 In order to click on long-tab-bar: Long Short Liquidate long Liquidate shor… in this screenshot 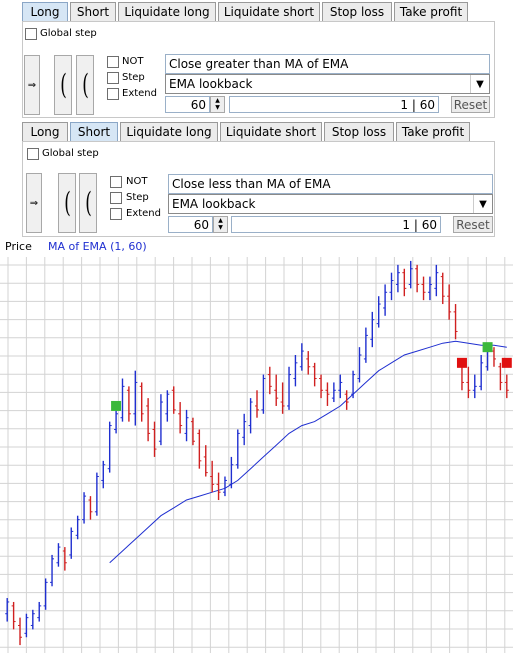, I will do `click(246, 12)`.